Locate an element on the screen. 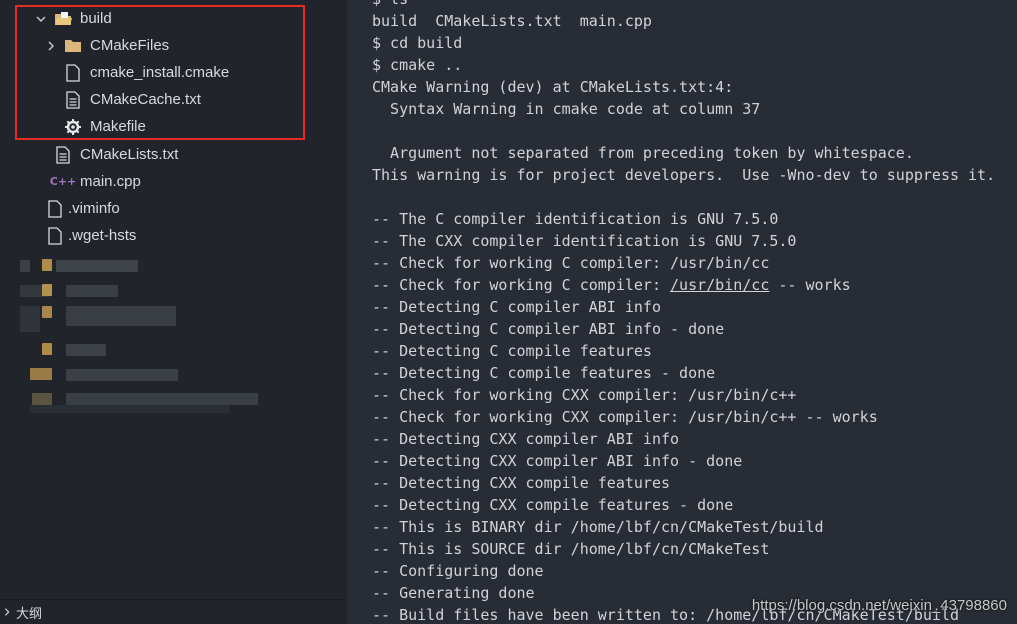 The height and width of the screenshot is (624, 1017). watermark: https://blog.csdn.net/weixin_43798860 is located at coordinates (879, 605).